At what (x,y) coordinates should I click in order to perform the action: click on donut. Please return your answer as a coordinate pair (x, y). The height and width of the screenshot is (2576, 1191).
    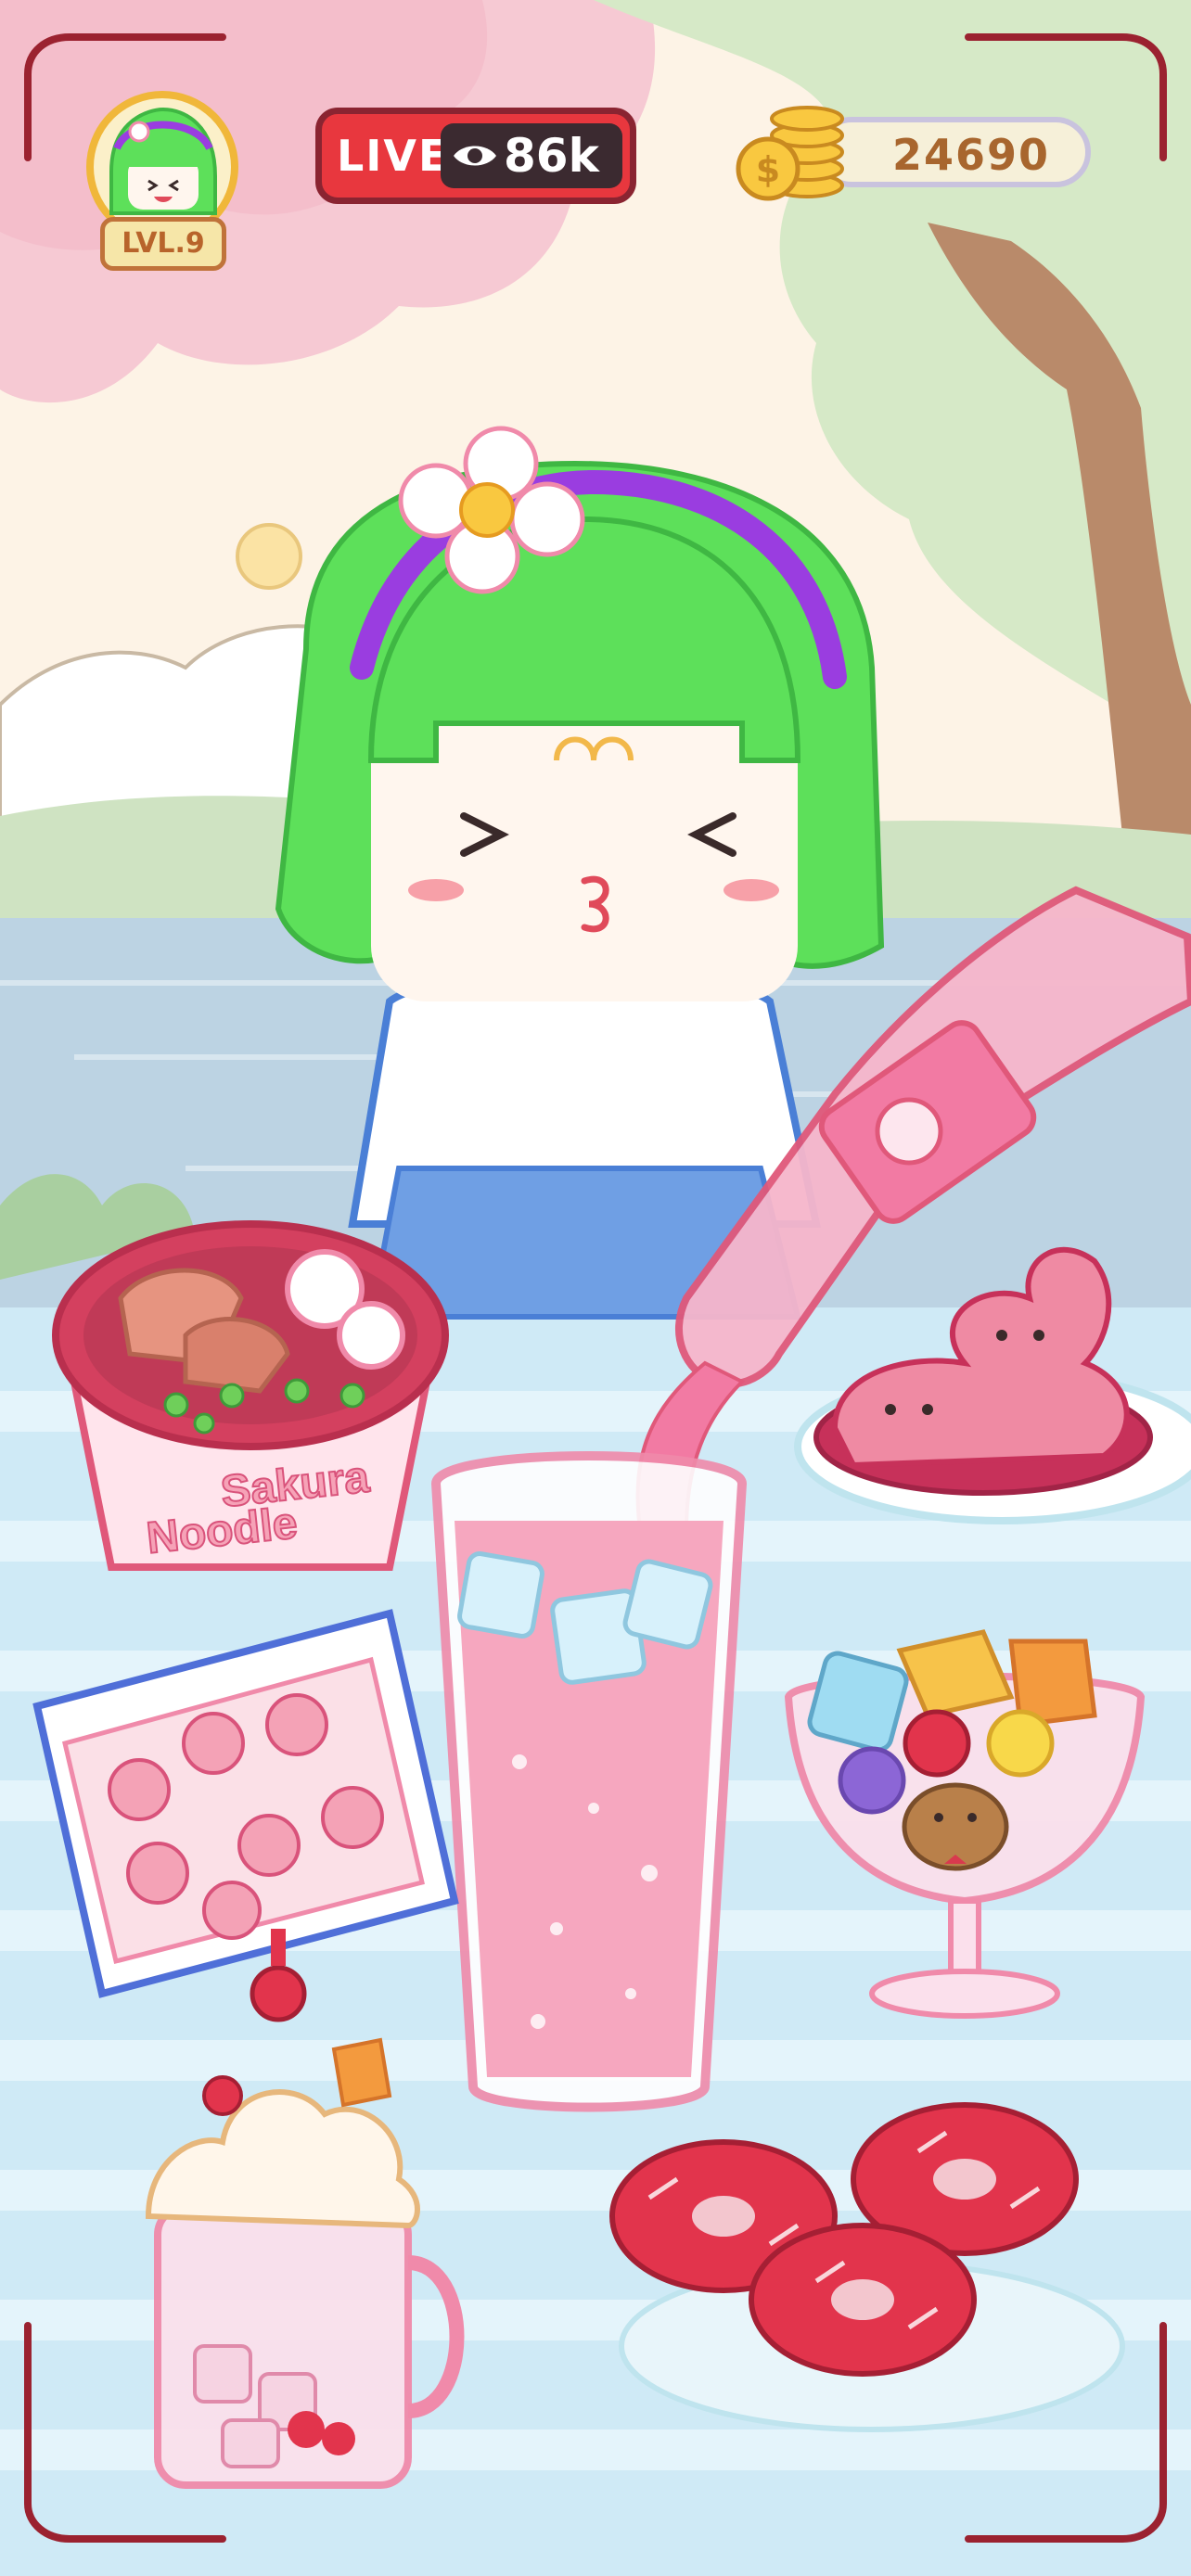
    Looking at the image, I should click on (863, 2300).